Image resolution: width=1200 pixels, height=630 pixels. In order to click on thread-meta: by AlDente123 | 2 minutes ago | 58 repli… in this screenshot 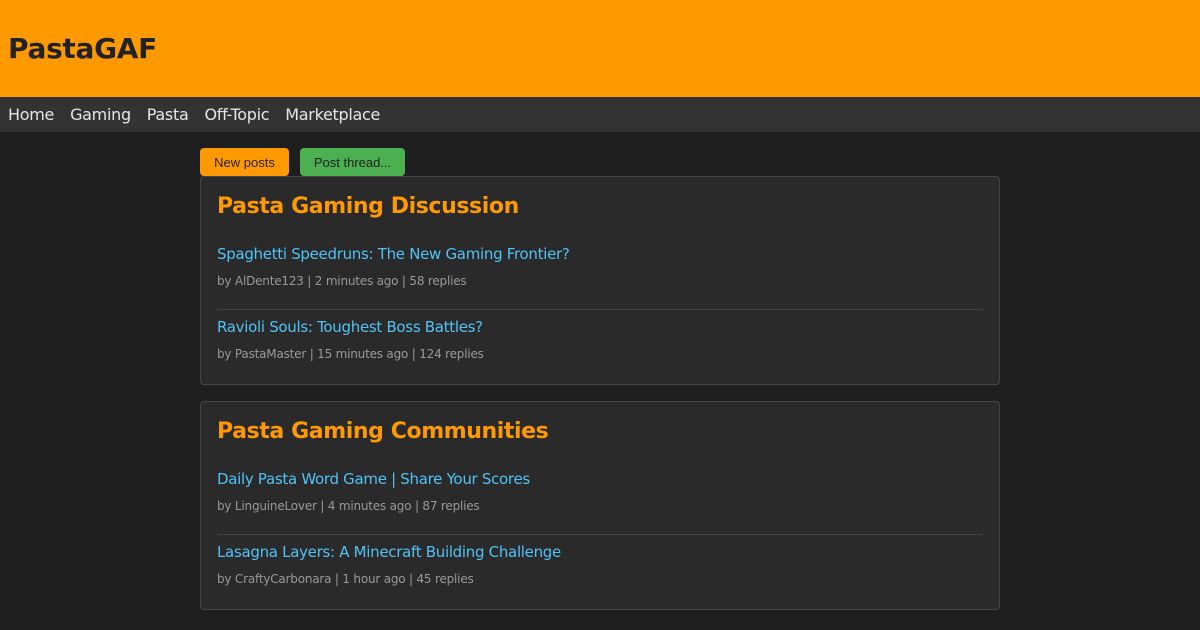, I will do `click(342, 281)`.